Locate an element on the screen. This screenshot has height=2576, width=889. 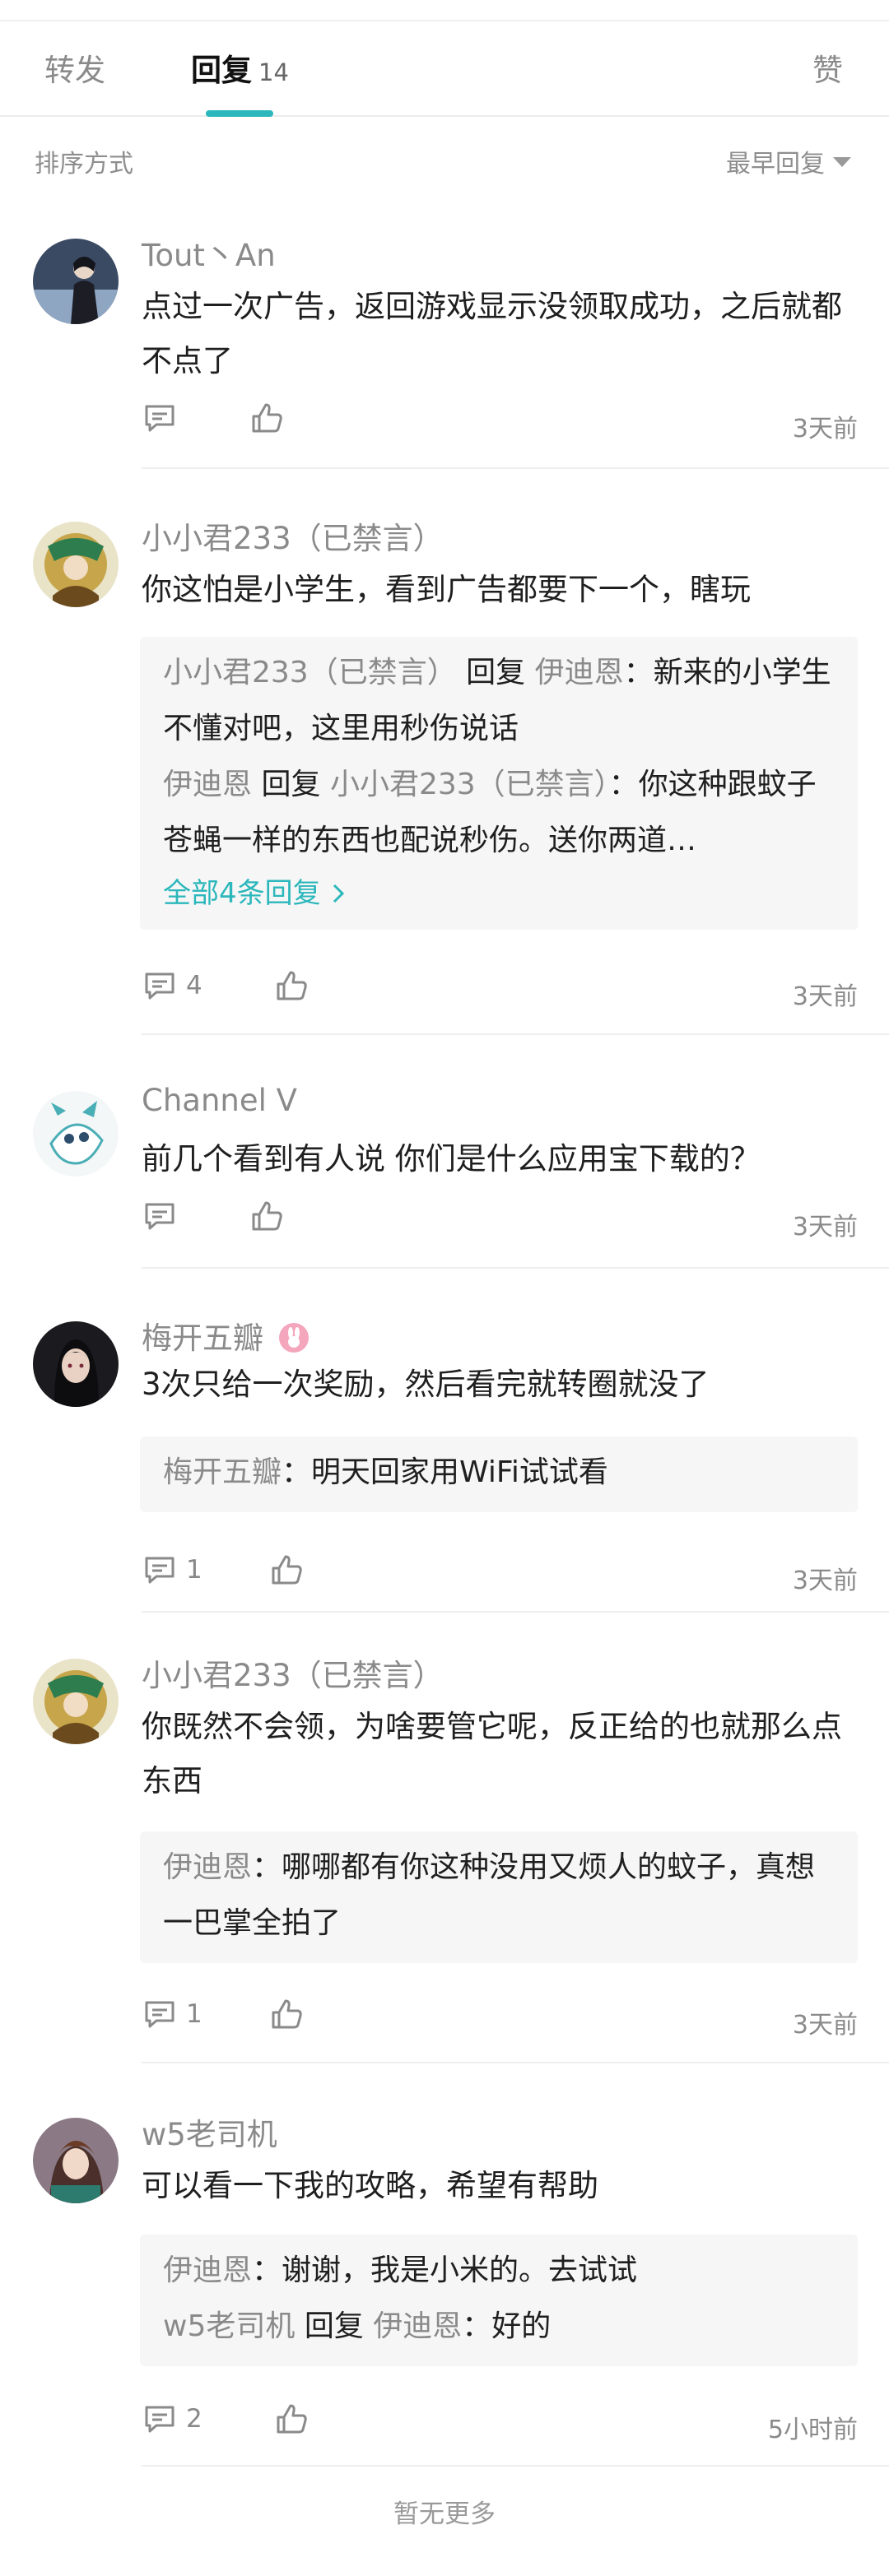
comment-text: 你这怕是小学生，看到广告都要下一个，瞎玩 is located at coordinates (447, 589).